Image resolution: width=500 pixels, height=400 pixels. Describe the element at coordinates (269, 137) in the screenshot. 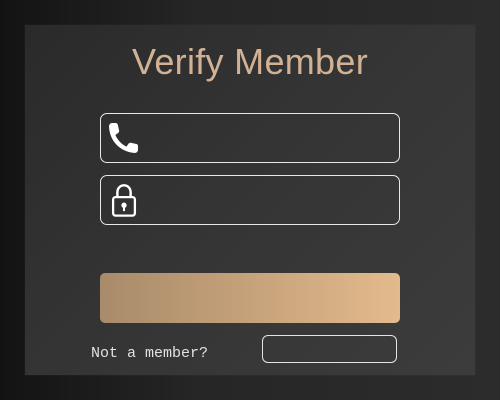

I see `phone-input` at that location.